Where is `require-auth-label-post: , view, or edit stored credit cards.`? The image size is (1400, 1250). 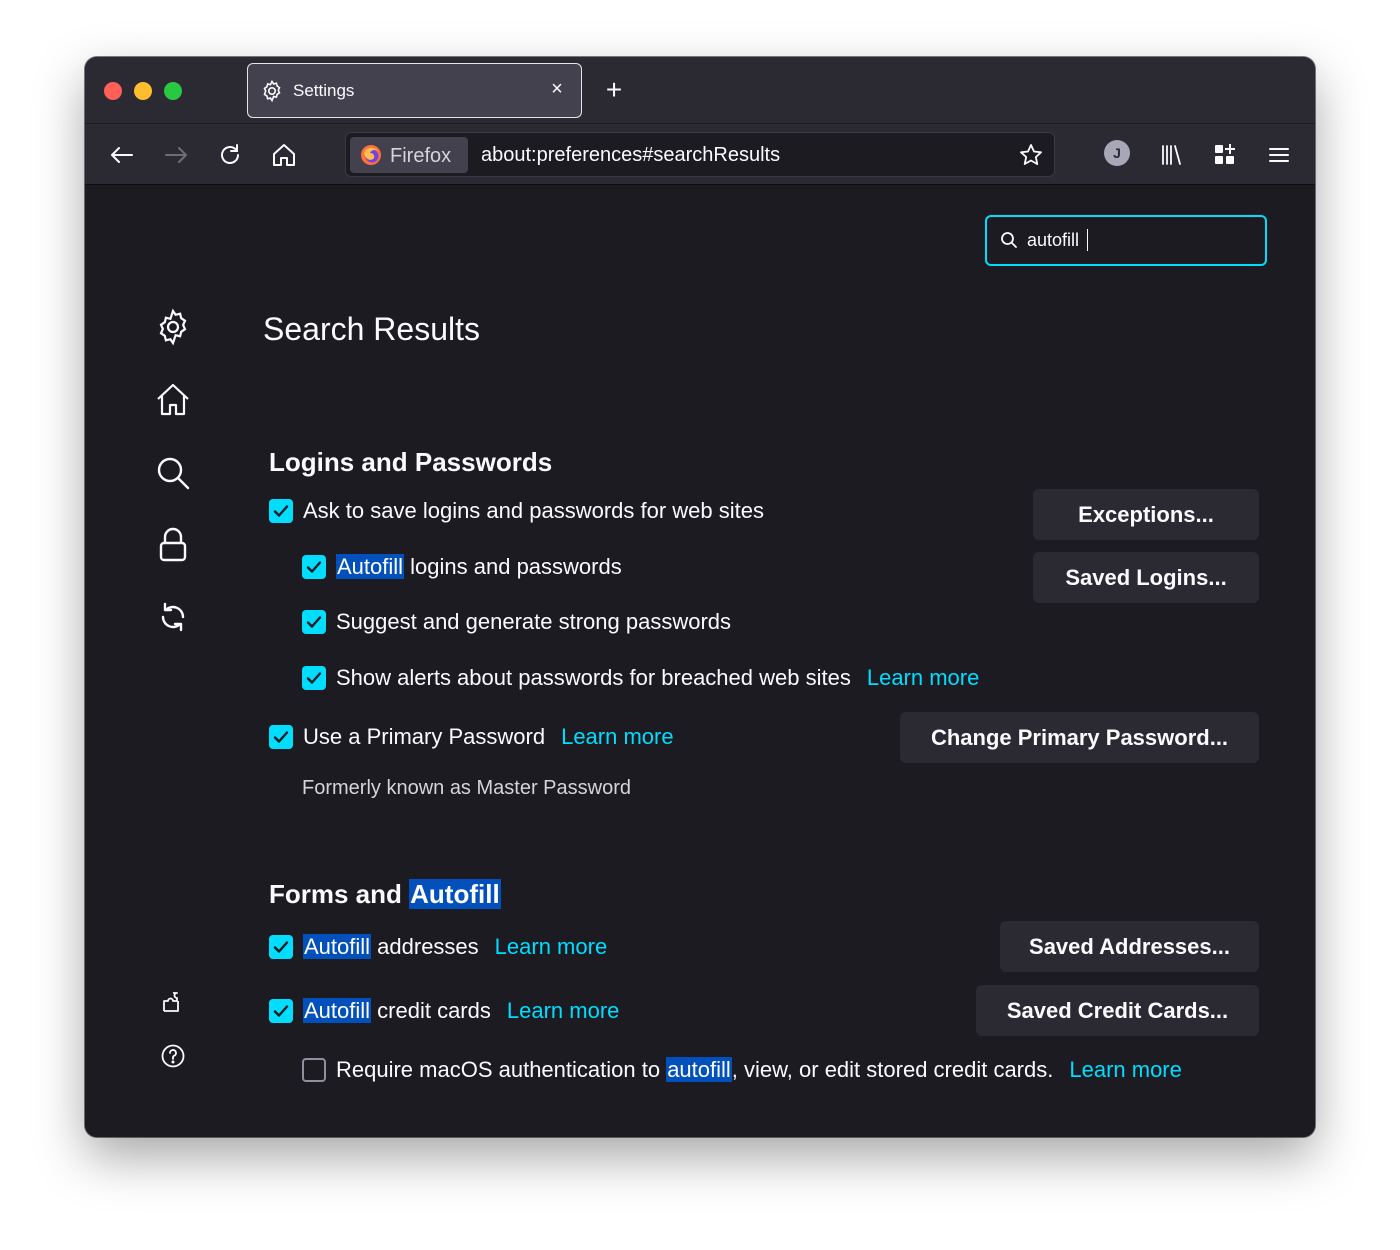
require-auth-label-post: , view, or edit stored credit cards. is located at coordinates (892, 1069).